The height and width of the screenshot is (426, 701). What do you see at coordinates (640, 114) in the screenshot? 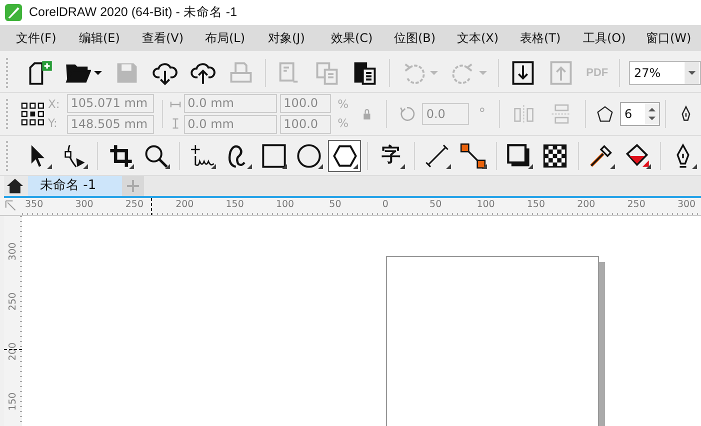
I see `points-spinner: 6` at bounding box center [640, 114].